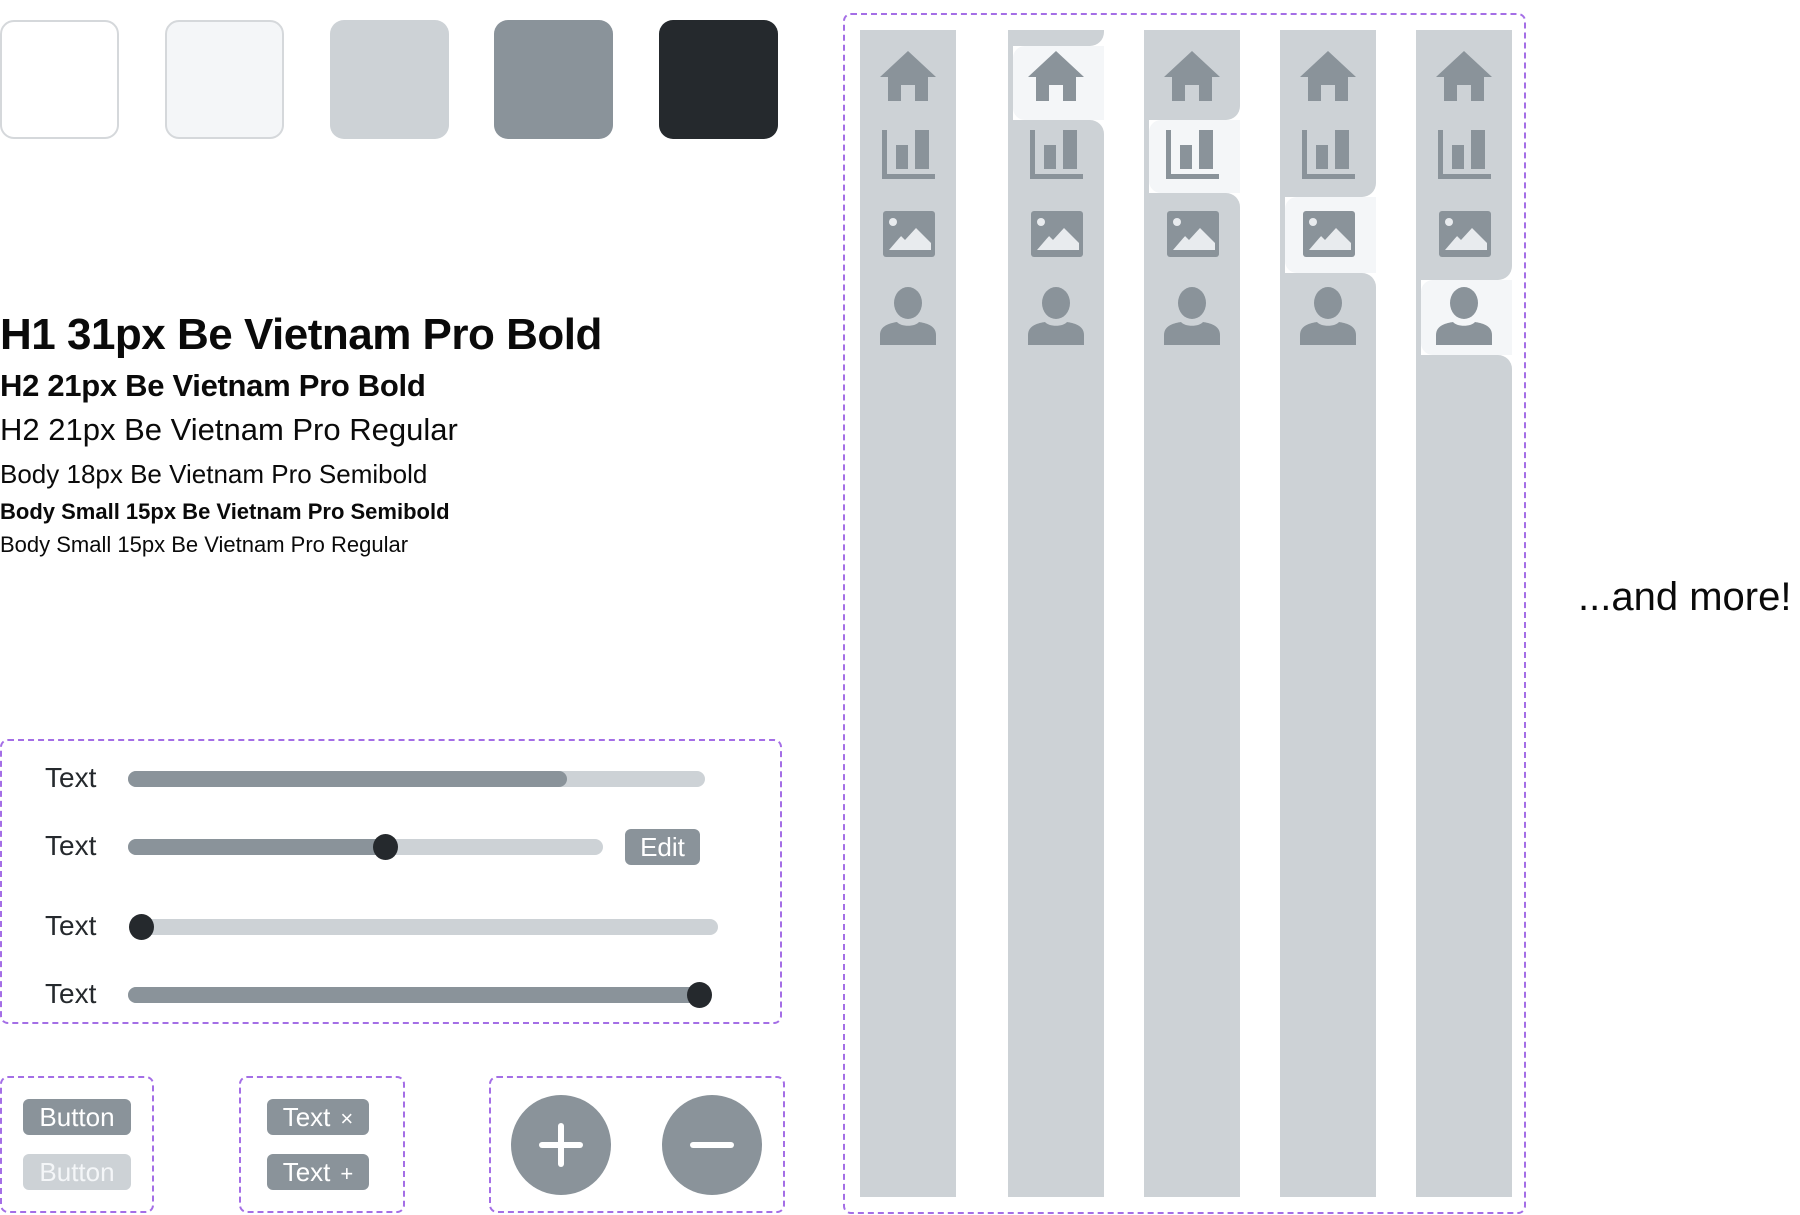 This screenshot has height=1215, width=1800. Describe the element at coordinates (561, 1145) in the screenshot. I see `add-button` at that location.